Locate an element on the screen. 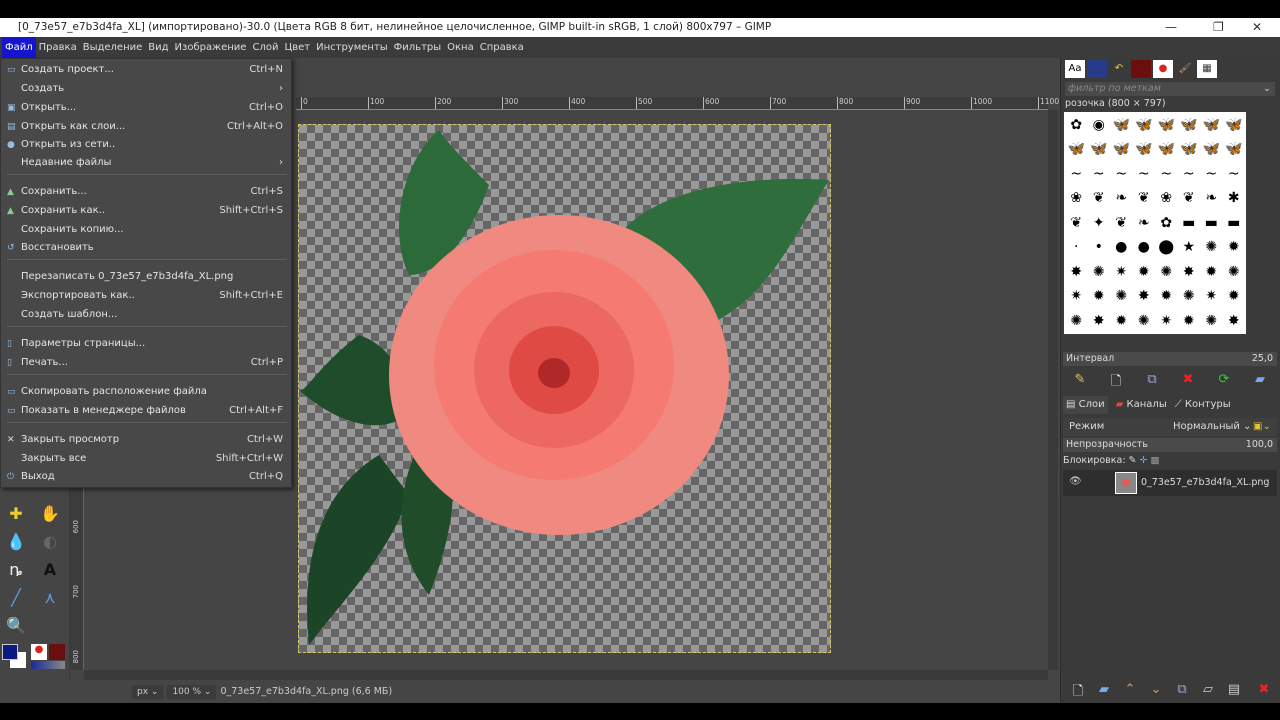 Image resolution: width=1280 pixels, height=720 pixels. raise-layer-icon: ⌃ is located at coordinates (1130, 689).